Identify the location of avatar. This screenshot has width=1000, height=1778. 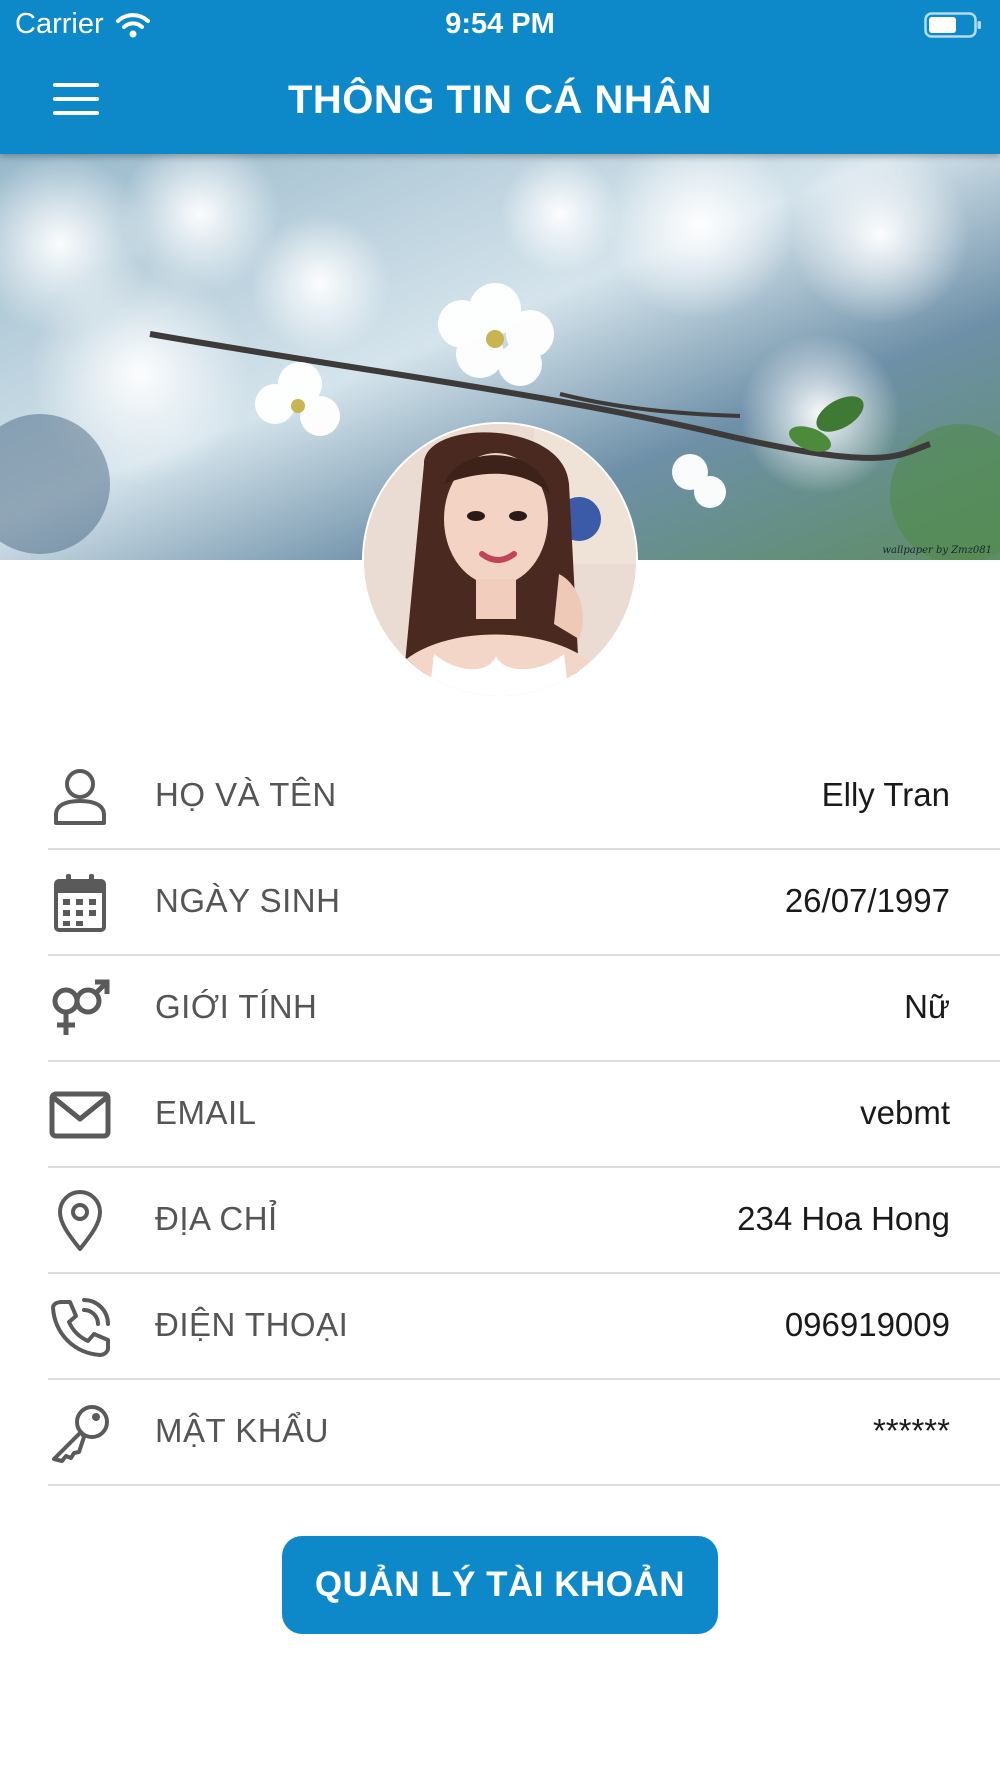
(500, 560).